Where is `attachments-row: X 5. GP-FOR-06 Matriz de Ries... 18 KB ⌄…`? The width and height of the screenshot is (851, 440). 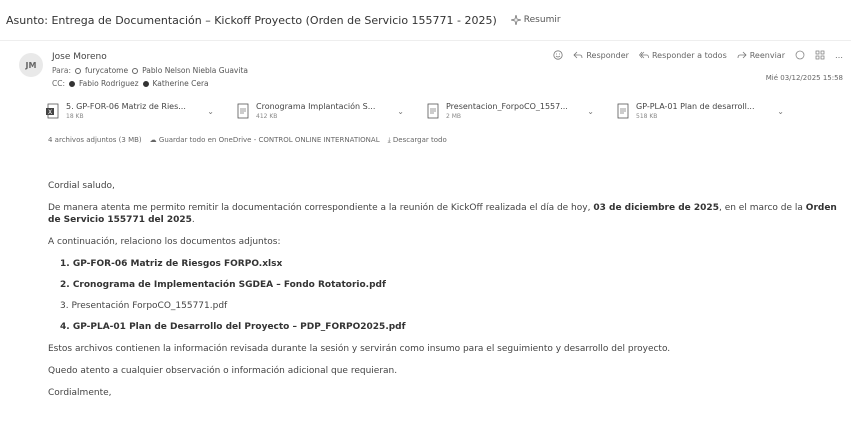
attachments-row: X 5. GP-FOR-06 Matriz de Ries... 18 KB ⌄… is located at coordinates (415, 111).